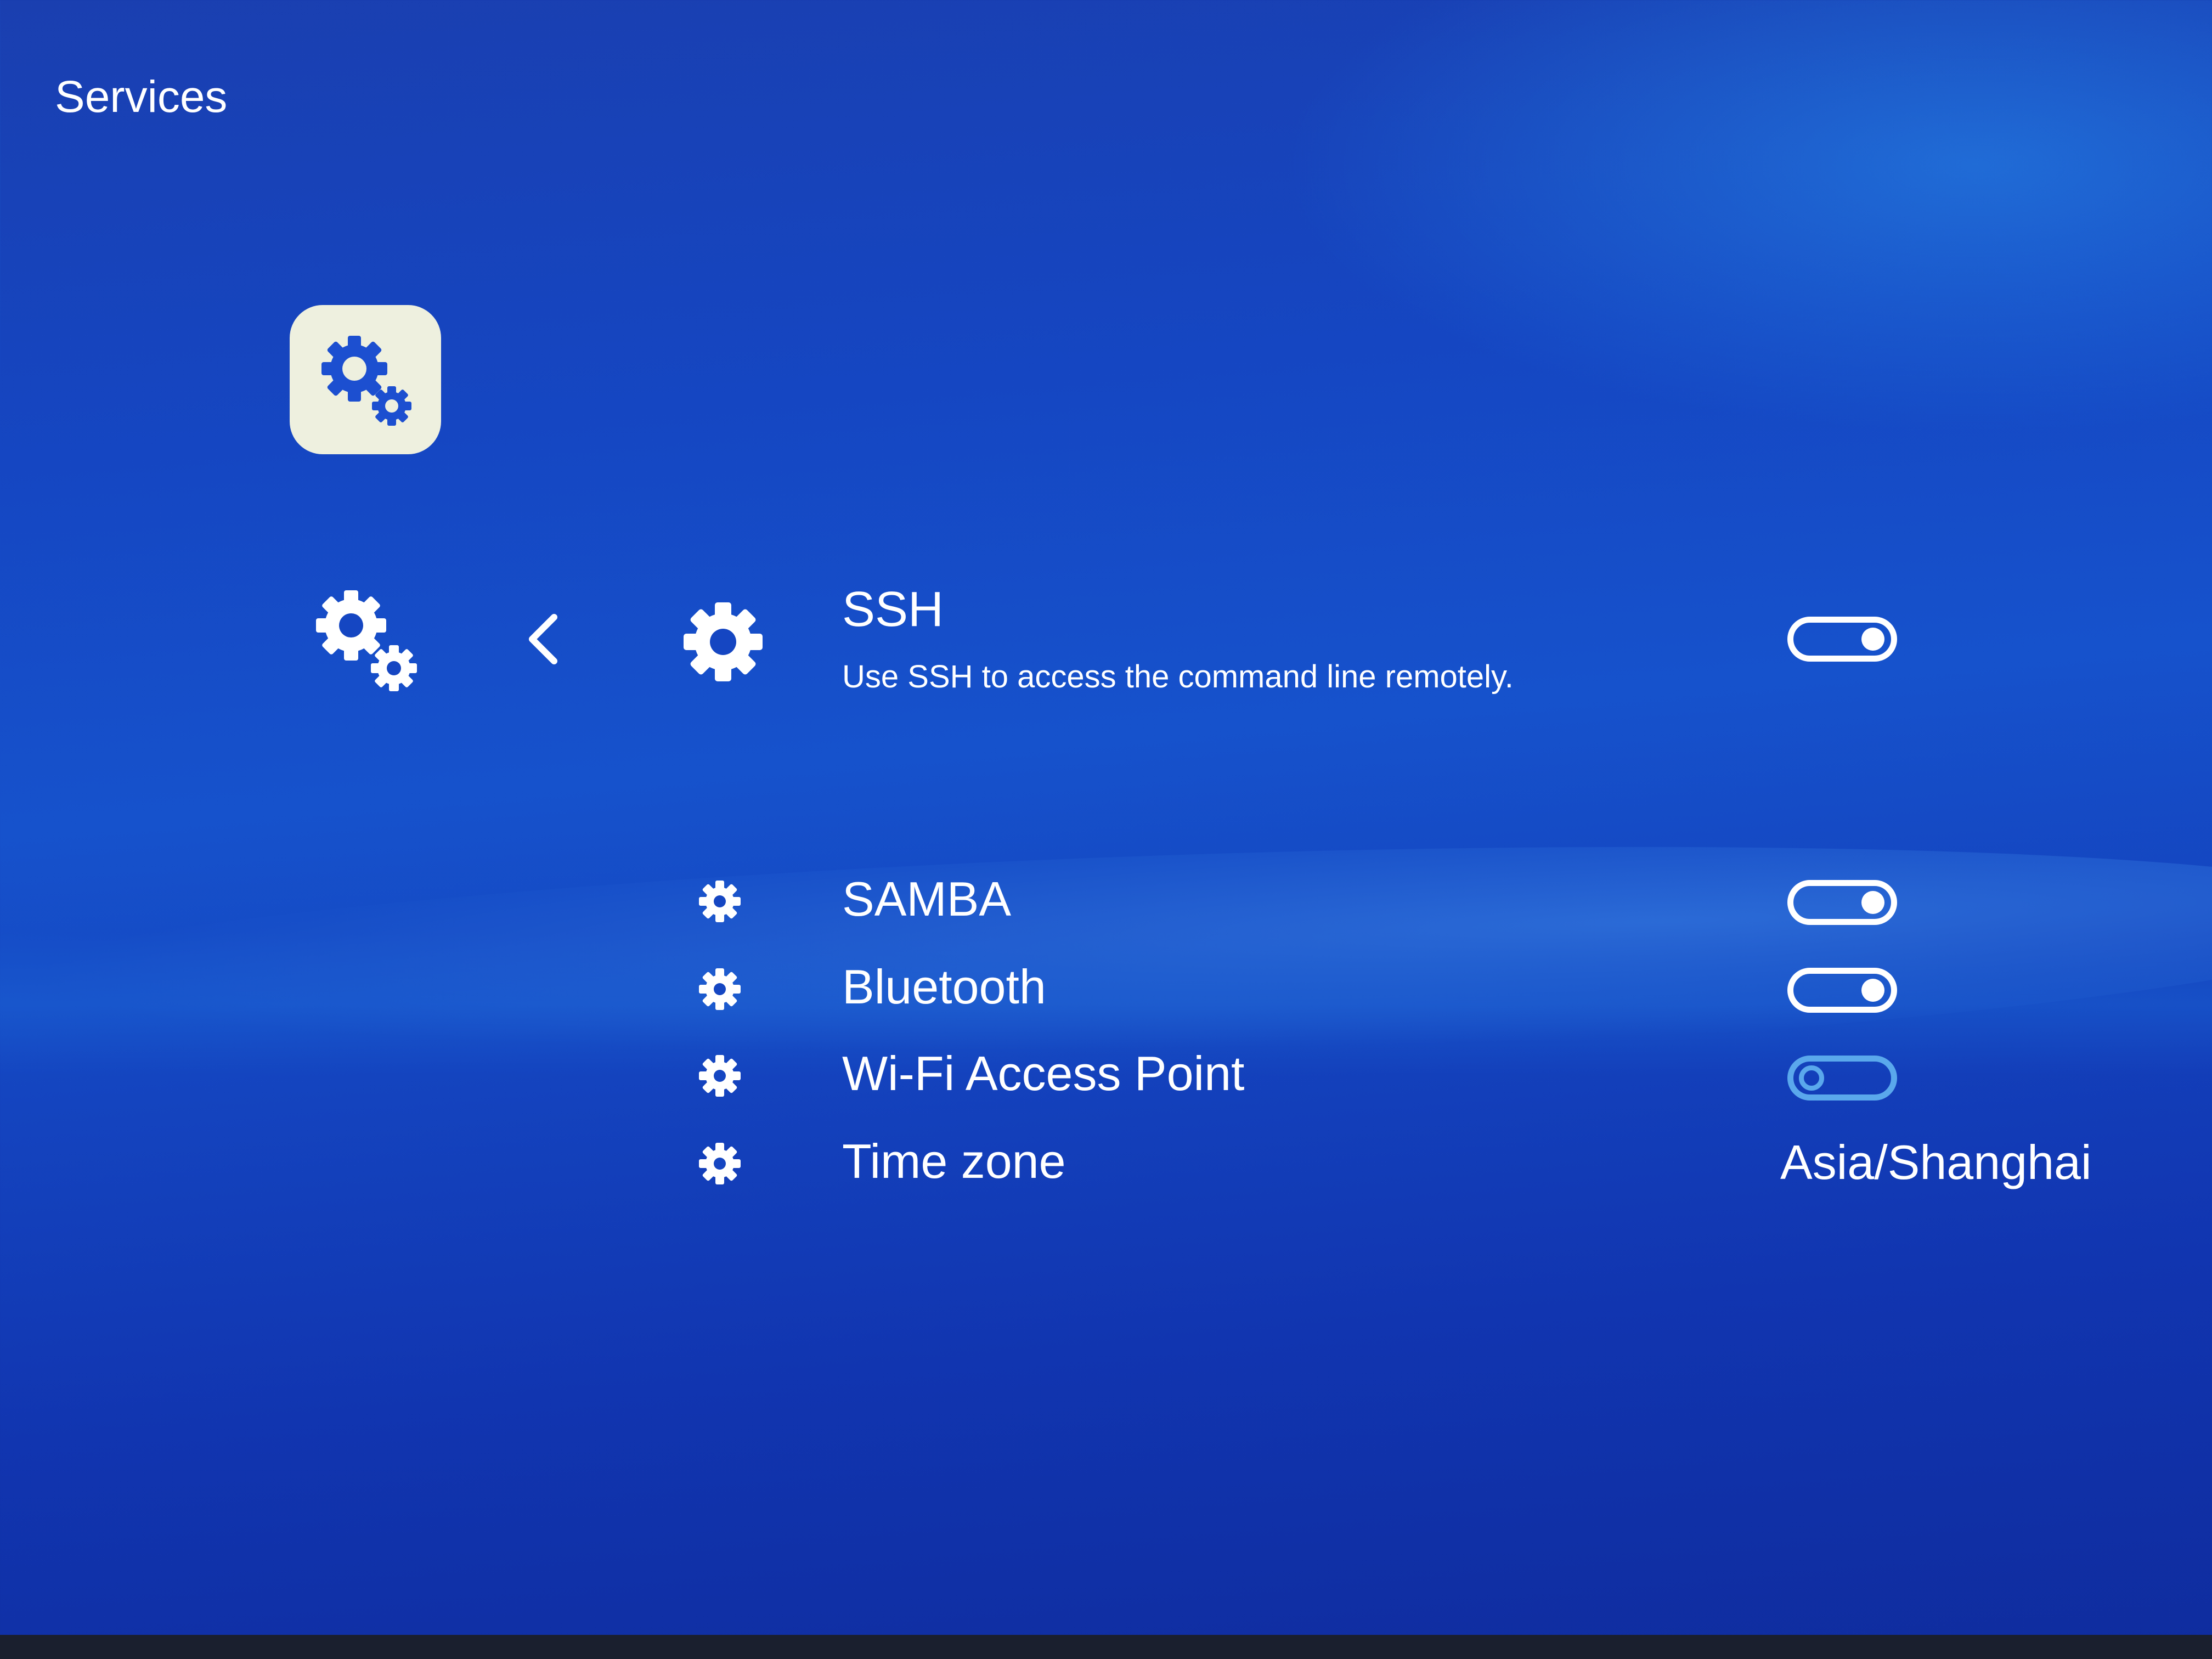 The image size is (2212, 1659). What do you see at coordinates (1842, 1078) in the screenshot?
I see `wifi-access-point-toggle` at bounding box center [1842, 1078].